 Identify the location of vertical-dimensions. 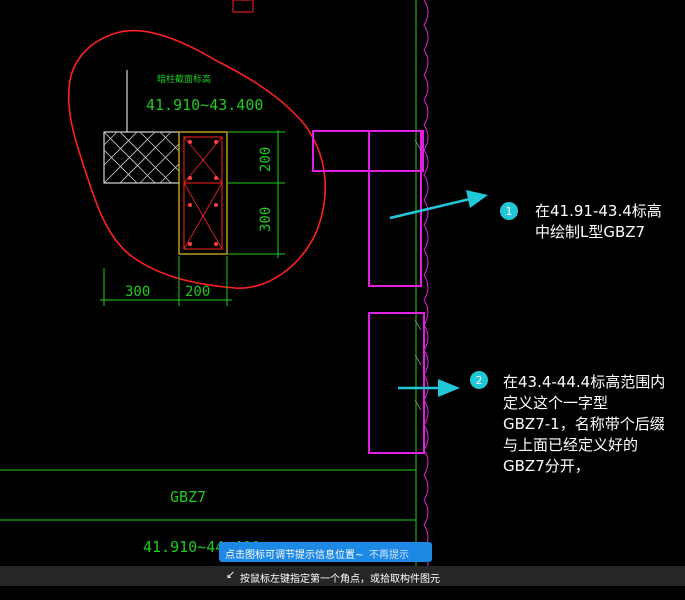
(256, 194).